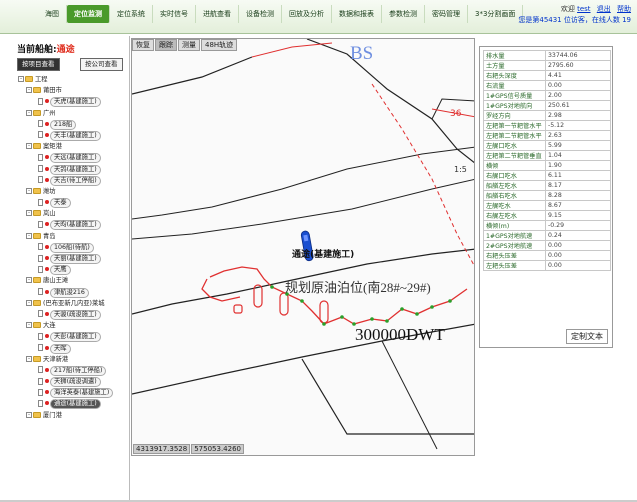  Describe the element at coordinates (73, 79) in the screenshot. I see `tree-folder: - 工程` at that location.